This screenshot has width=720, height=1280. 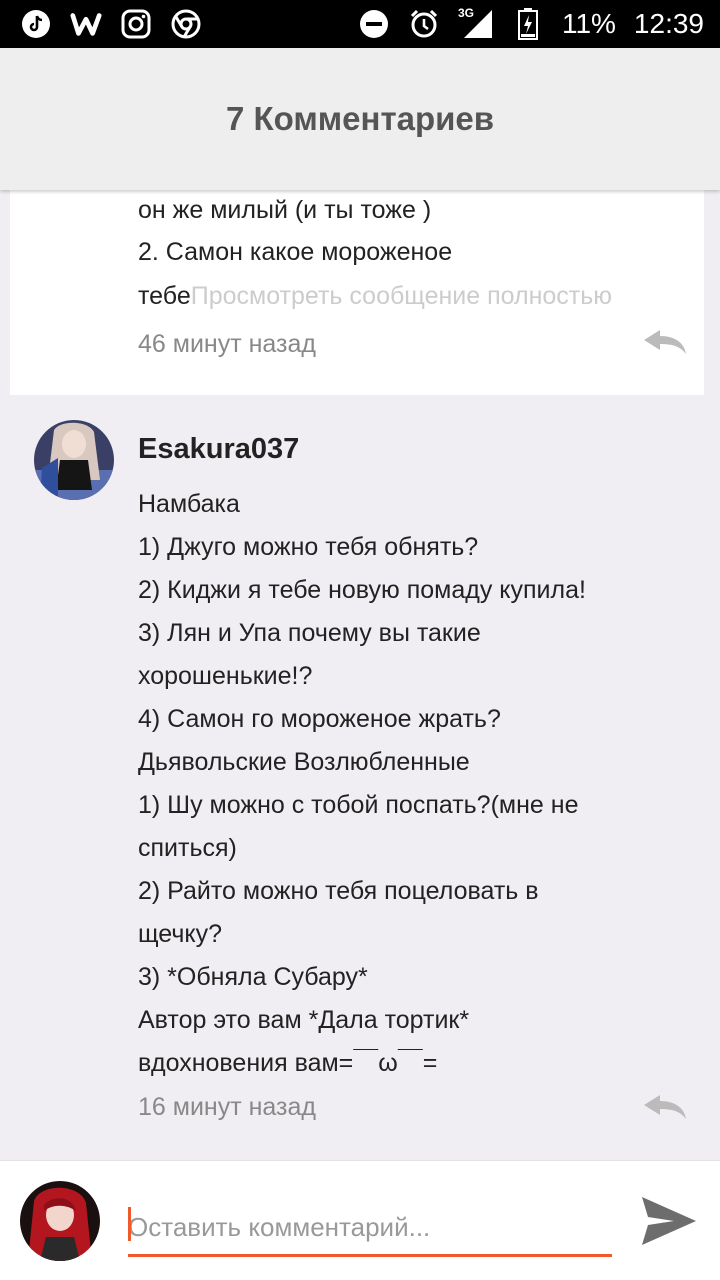 I want to click on comment-text-line: хорошенькие!?, so click(x=225, y=676).